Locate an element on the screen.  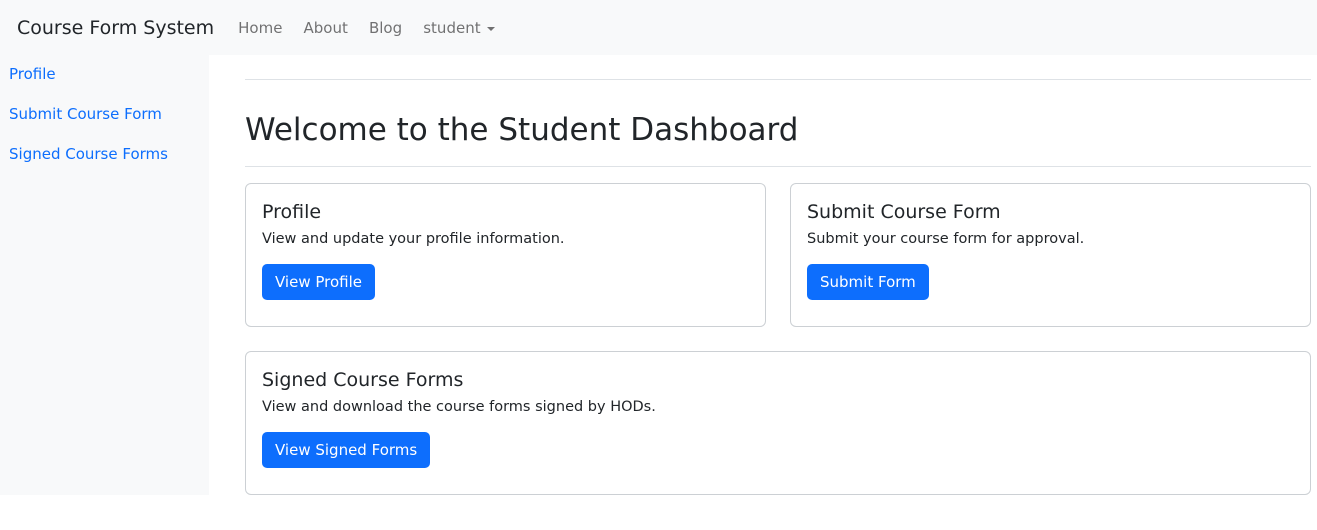
caret-down-icon is located at coordinates (490, 28).